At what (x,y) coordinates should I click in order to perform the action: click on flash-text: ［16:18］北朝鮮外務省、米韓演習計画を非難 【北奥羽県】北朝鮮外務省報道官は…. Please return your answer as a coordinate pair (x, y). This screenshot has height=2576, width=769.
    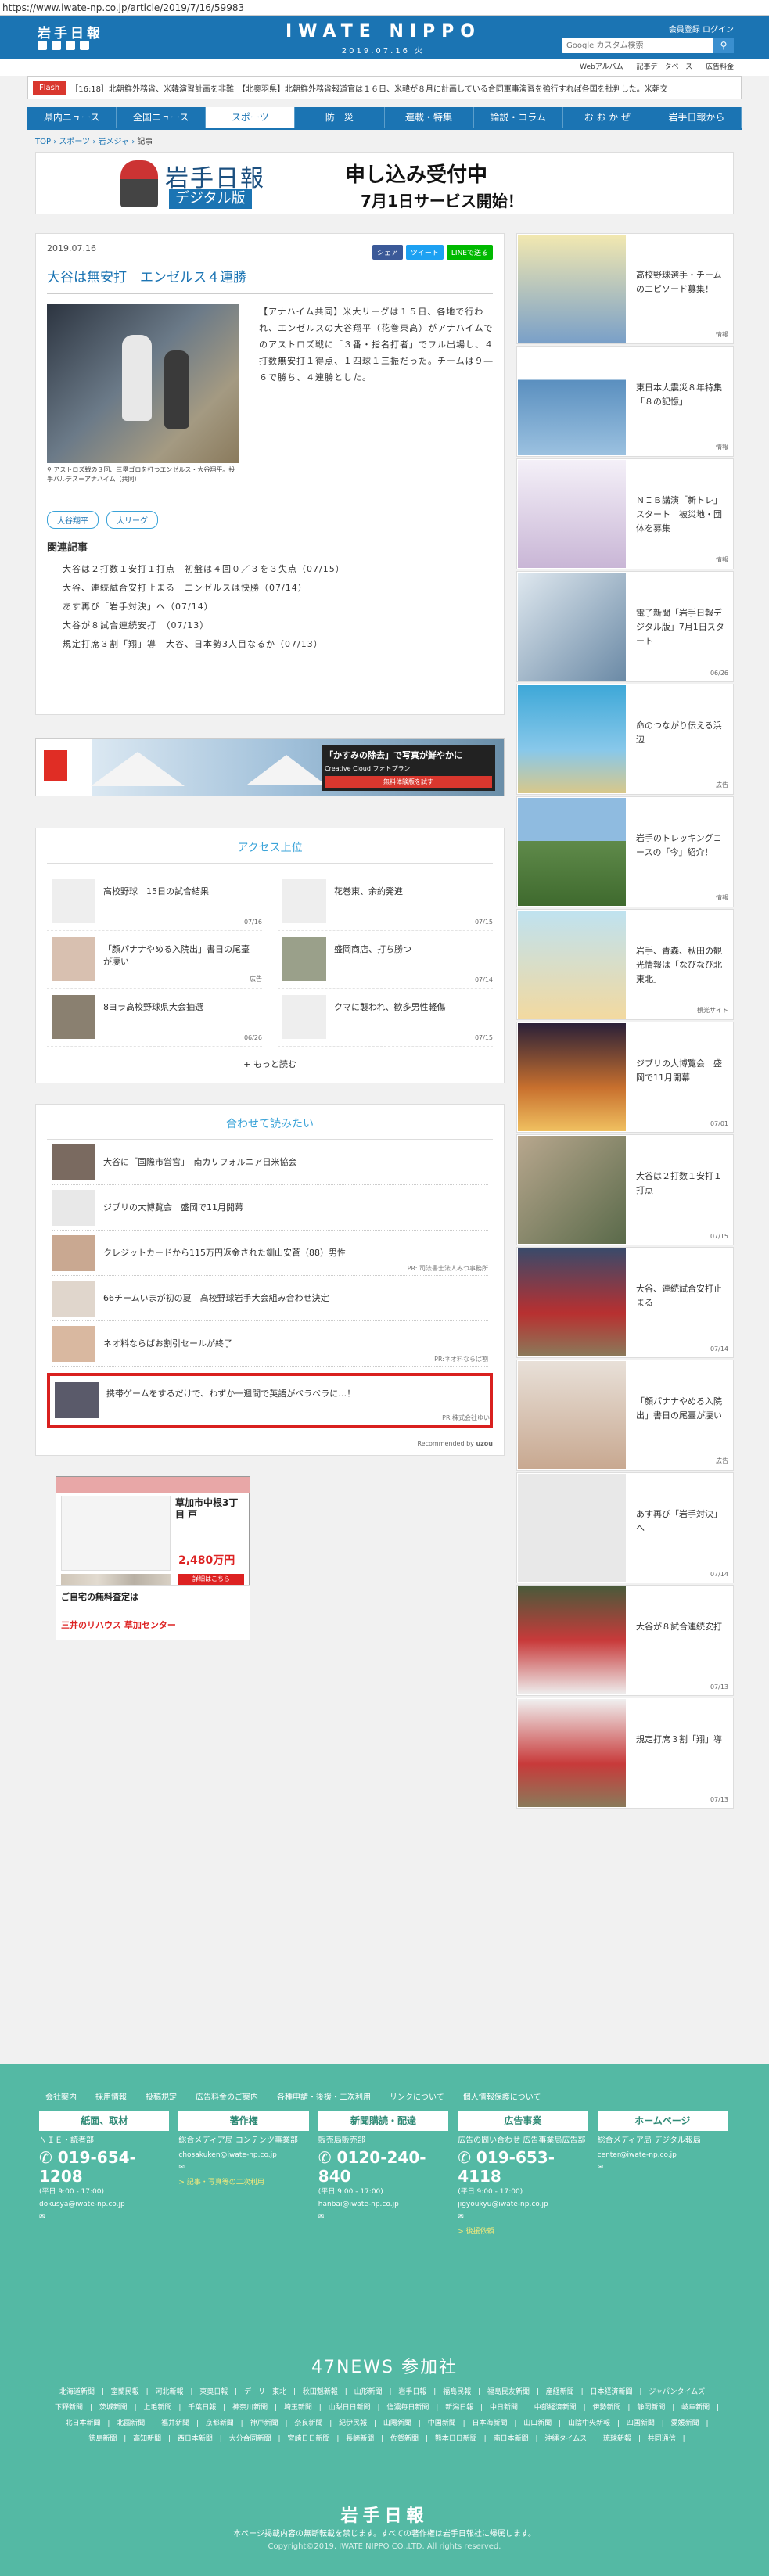
    Looking at the image, I should click on (369, 88).